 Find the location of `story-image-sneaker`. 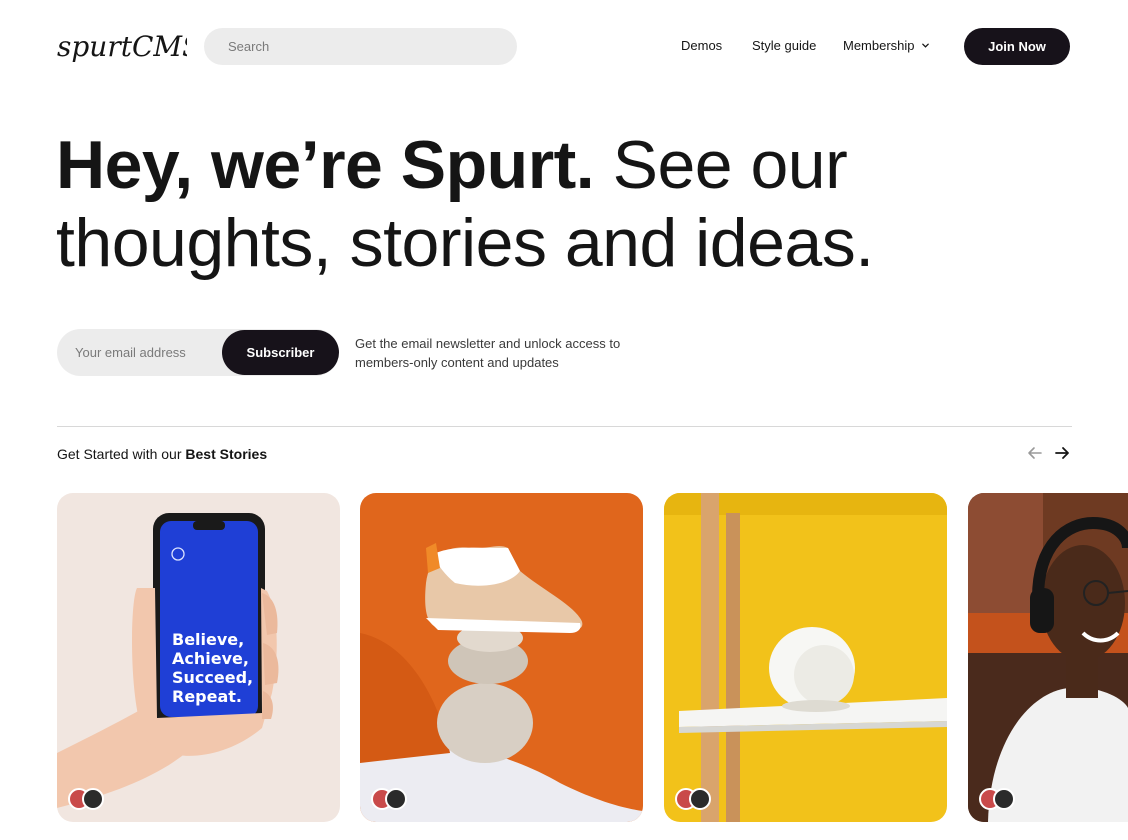

story-image-sneaker is located at coordinates (501, 657).